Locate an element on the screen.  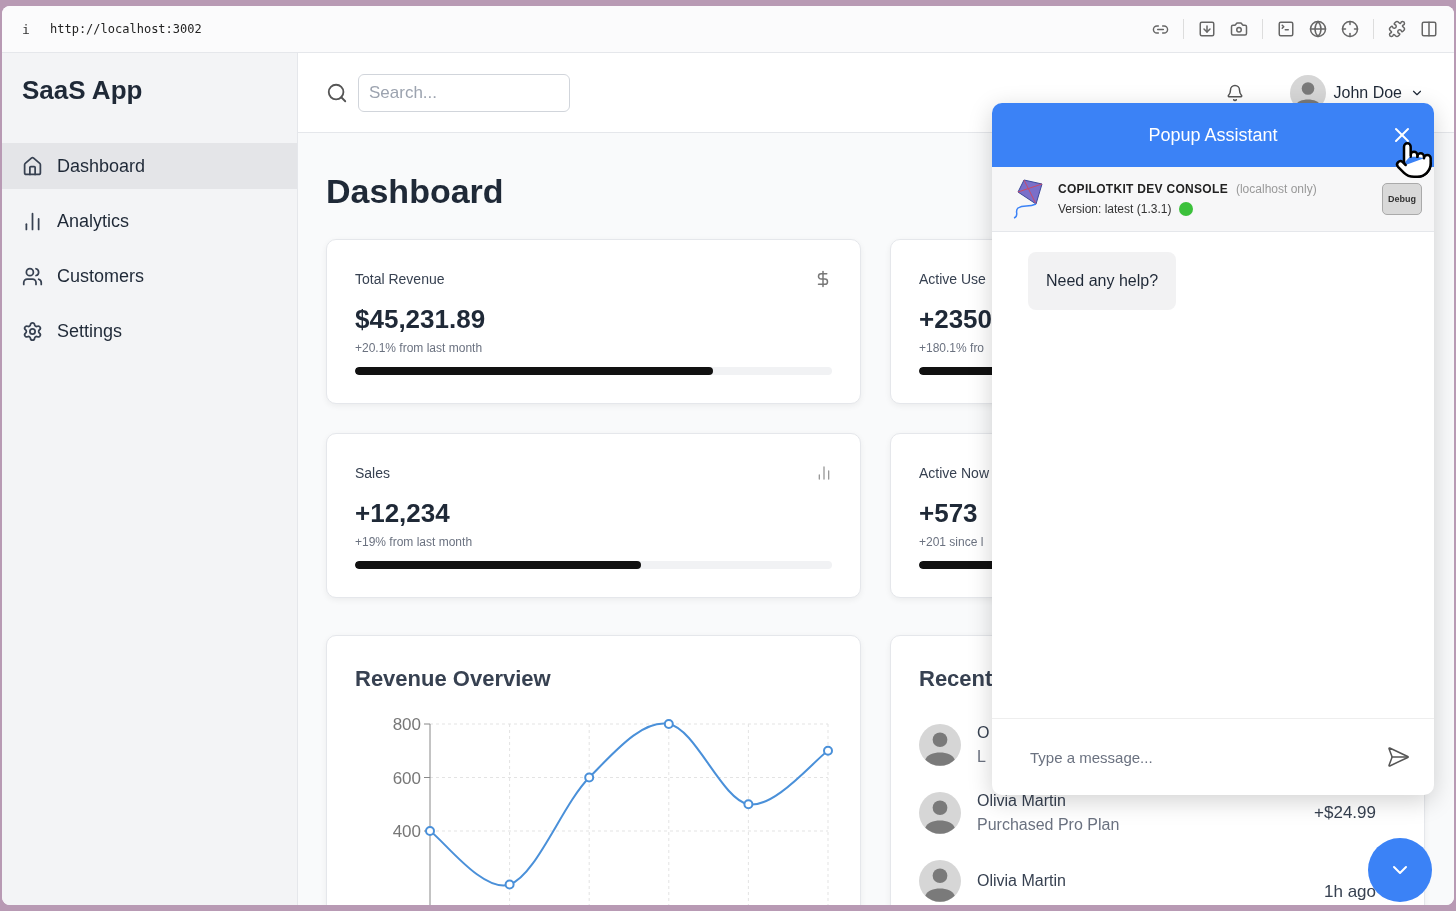
stat-note: +180.1% fro is located at coordinates (952, 348).